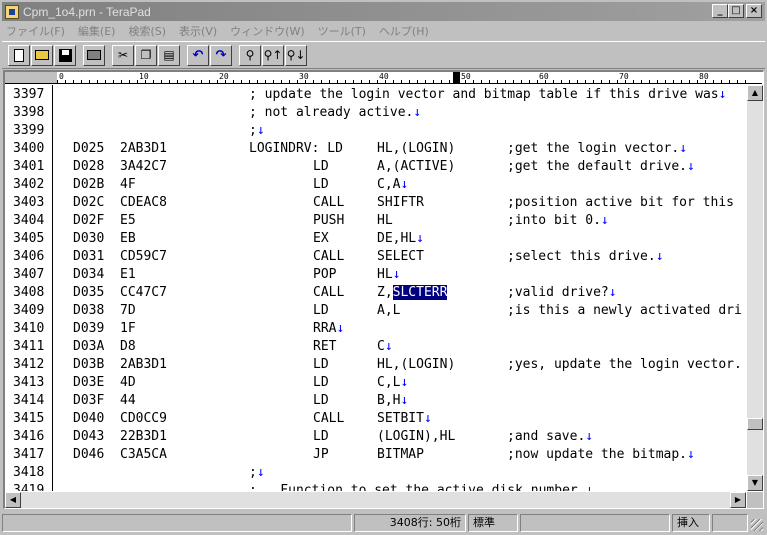  What do you see at coordinates (377, 274) in the screenshot?
I see `editor-line: 3407 D034 E1 POP HL↓` at bounding box center [377, 274].